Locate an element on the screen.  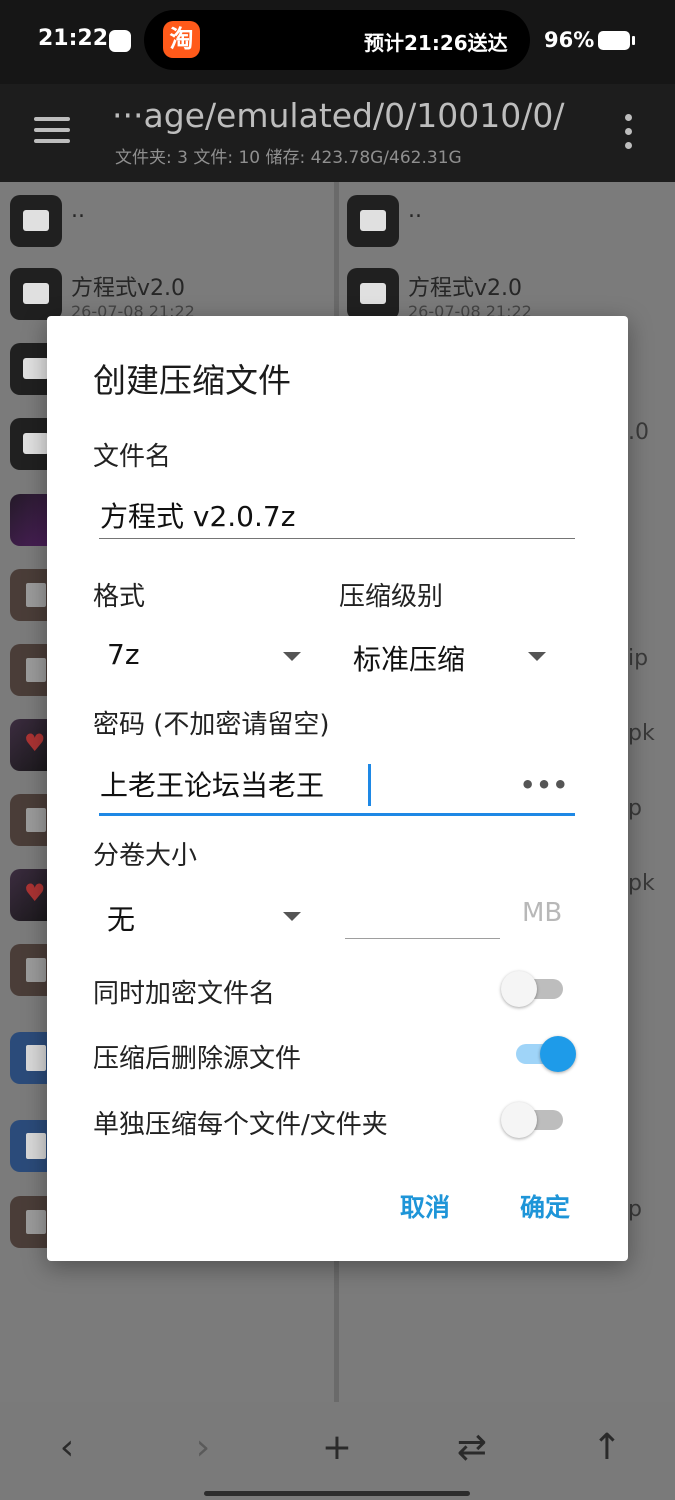
filename-input: 方程式 v2.0.7z is located at coordinates (197, 515).